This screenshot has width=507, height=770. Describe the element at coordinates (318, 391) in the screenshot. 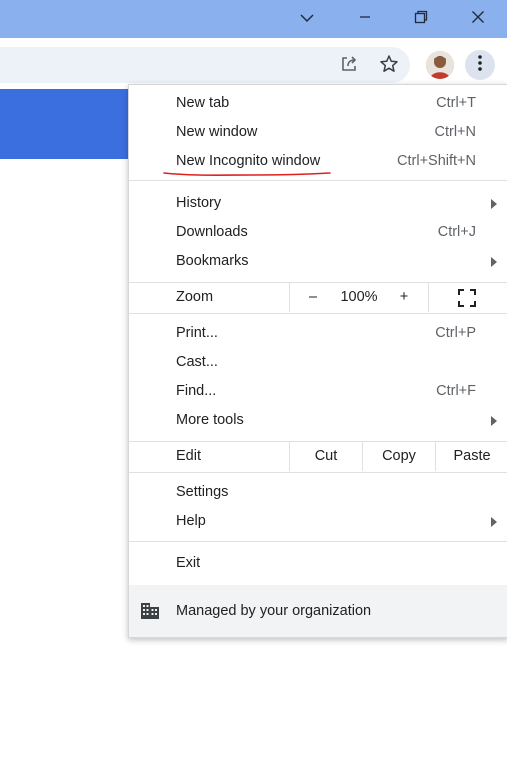

I see `menu-item-find: Find... Ctrl+F` at that location.